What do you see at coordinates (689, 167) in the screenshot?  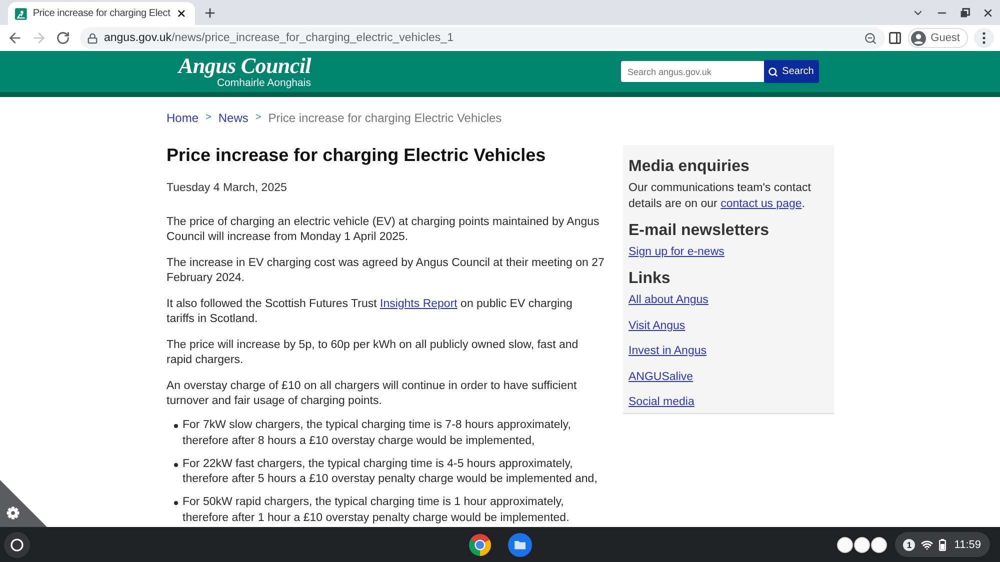 I see `sidebar-heading: Media enquiries` at bounding box center [689, 167].